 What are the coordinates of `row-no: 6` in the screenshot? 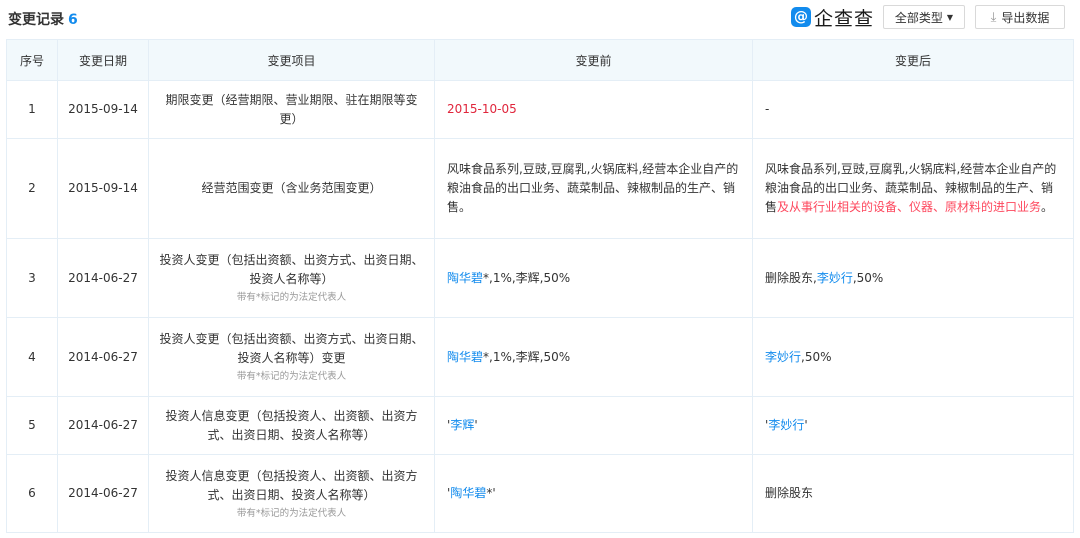 It's located at (32, 493).